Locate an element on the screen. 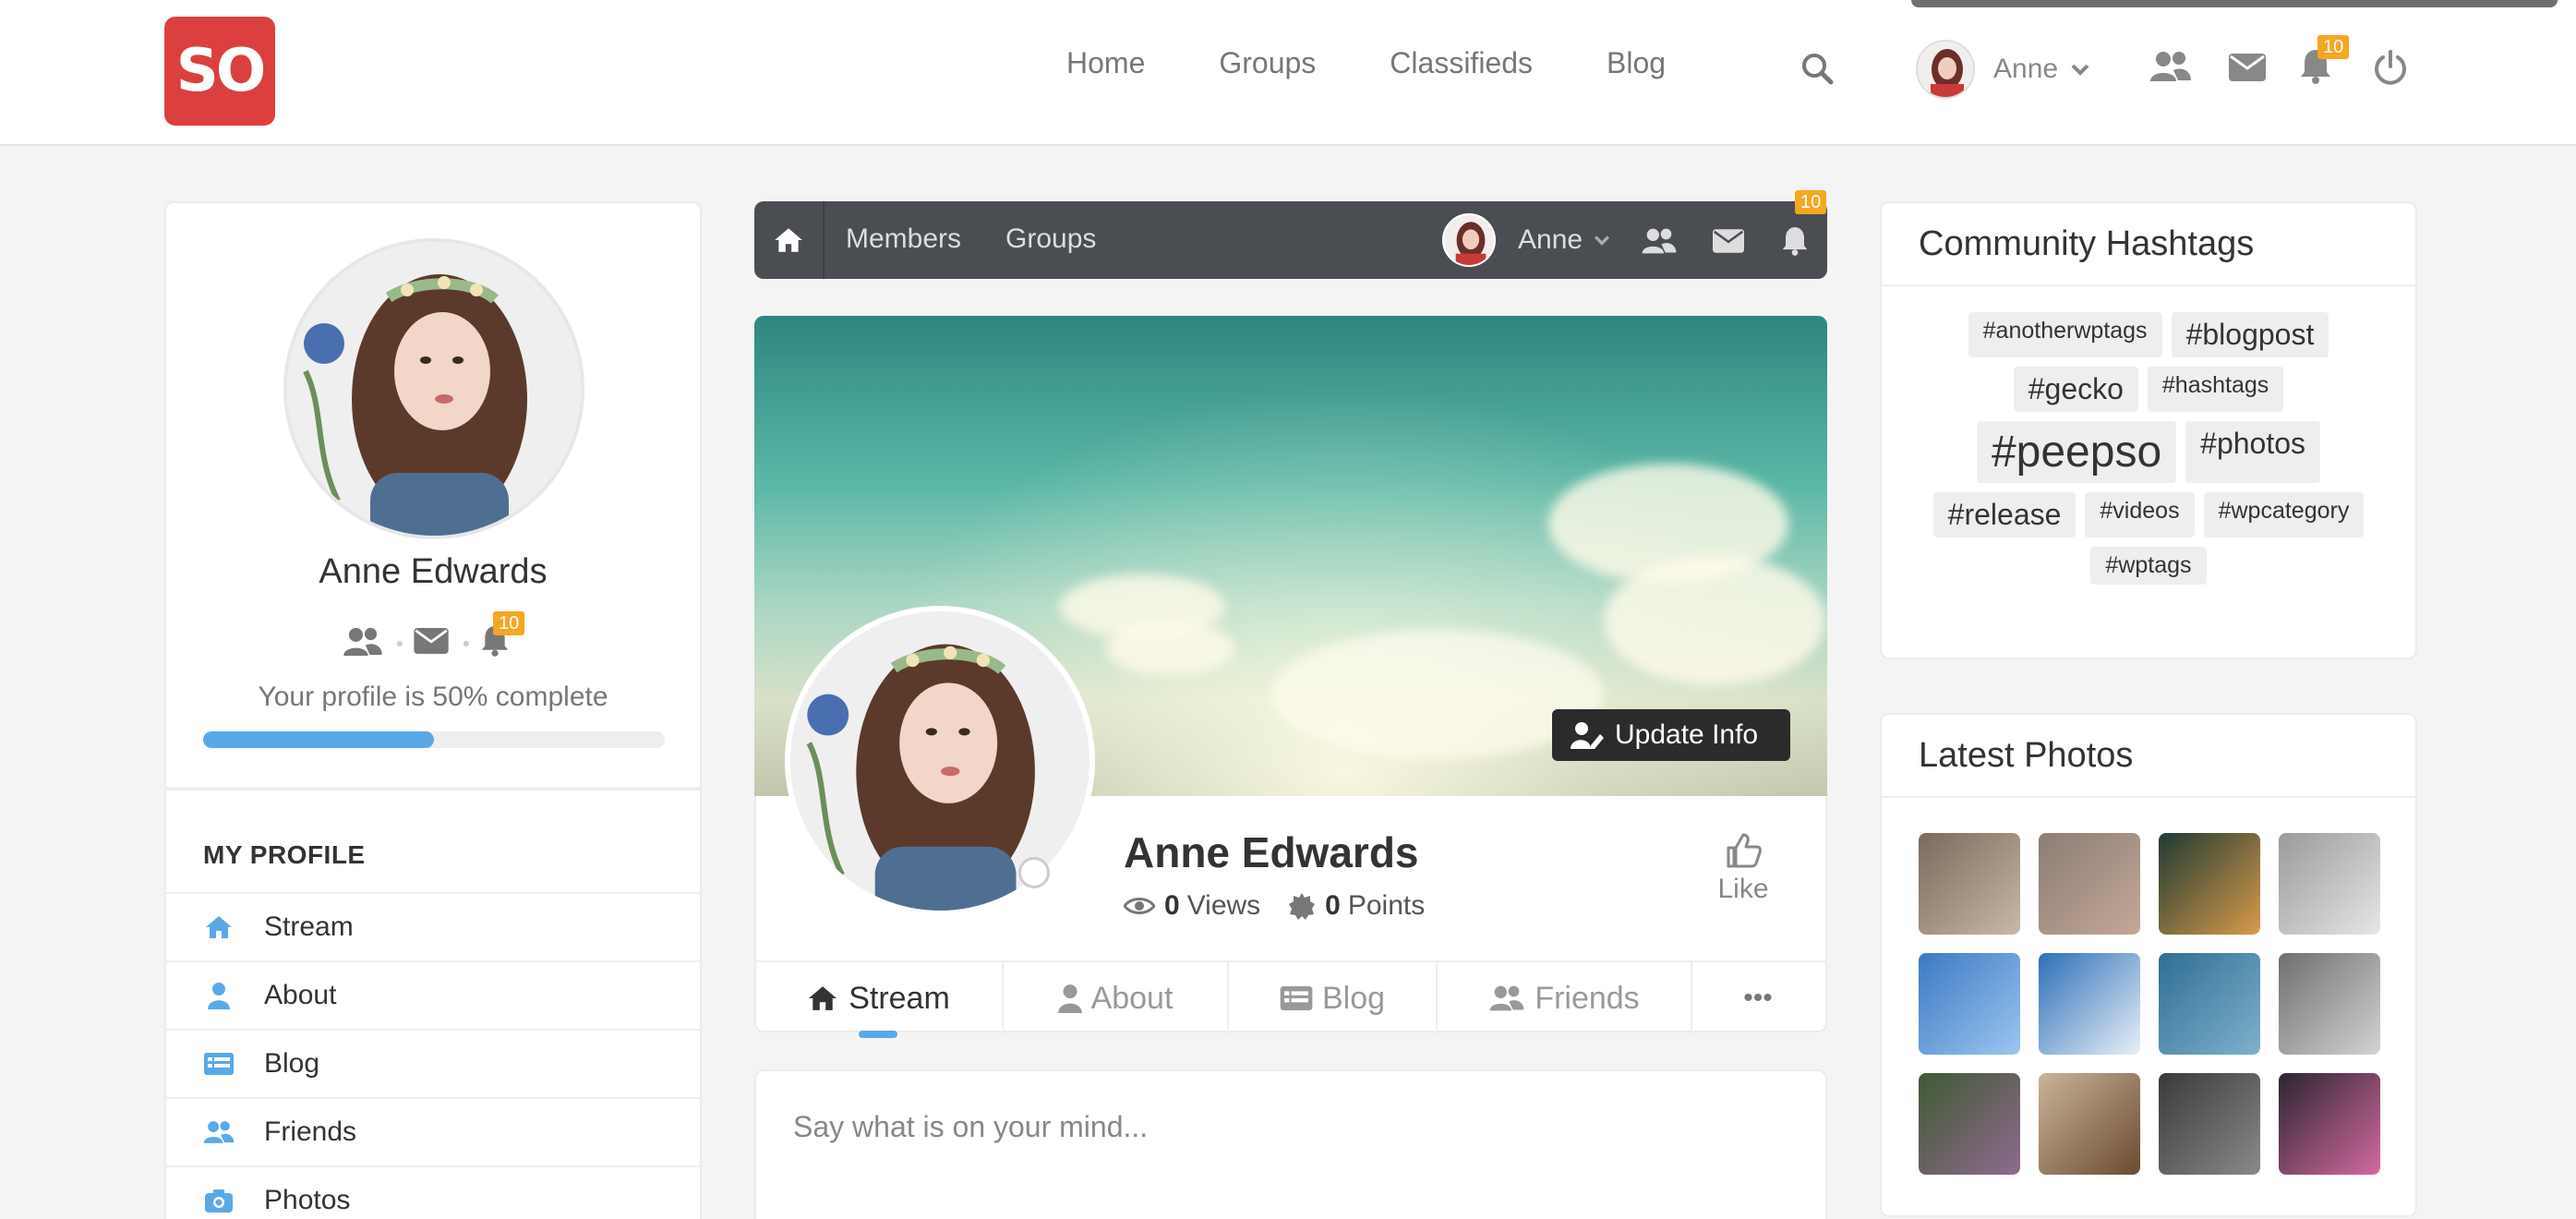 Image resolution: width=2576 pixels, height=1219 pixels. nav-groups: Groups is located at coordinates (1267, 63).